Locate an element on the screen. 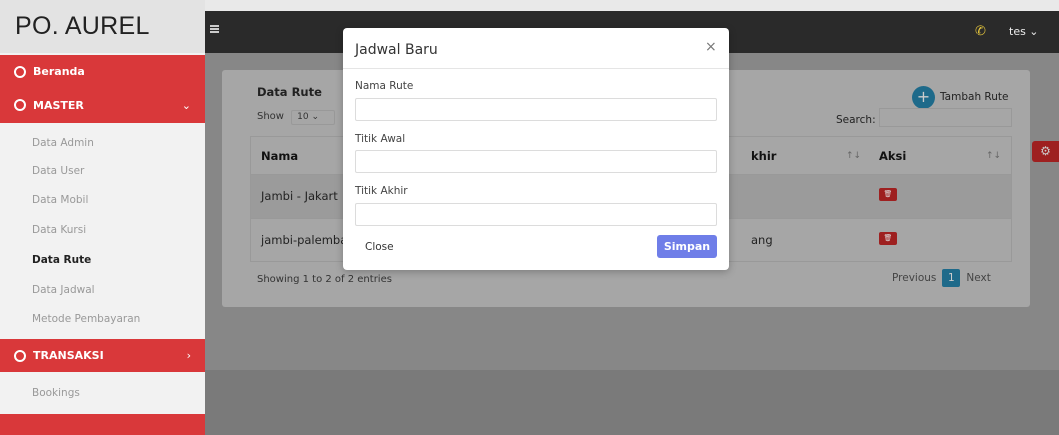 The width and height of the screenshot is (1059, 435). column-header-titik-akhir: khir is located at coordinates (763, 156).